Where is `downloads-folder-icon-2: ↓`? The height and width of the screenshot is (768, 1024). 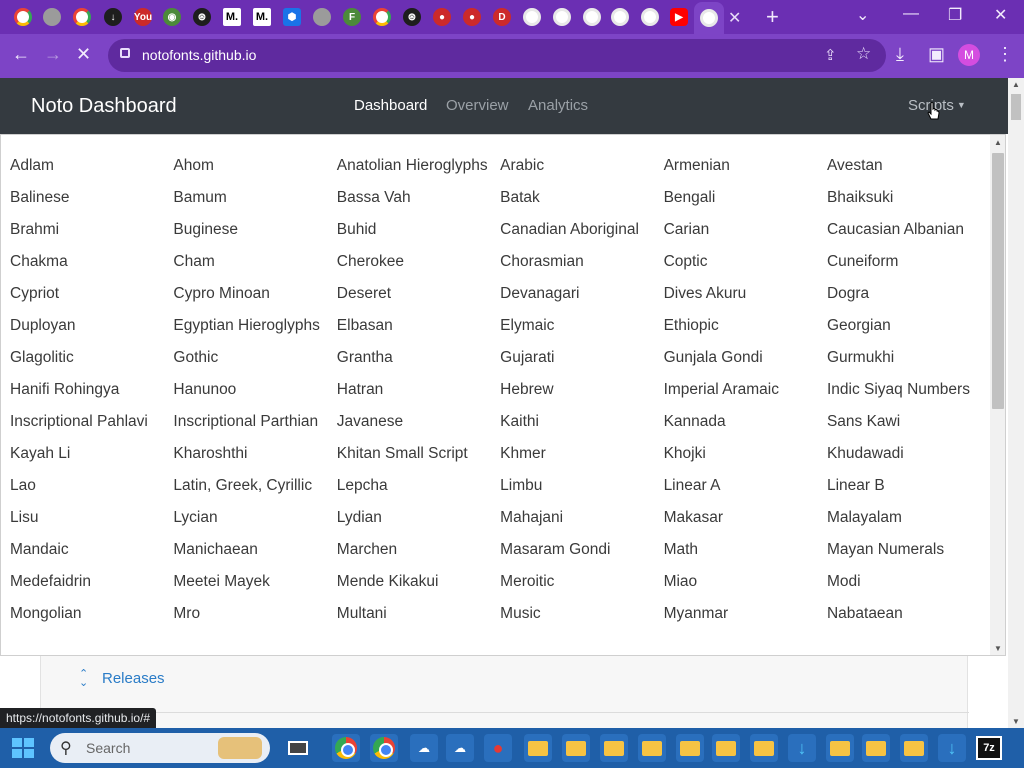 downloads-folder-icon-2: ↓ is located at coordinates (952, 748).